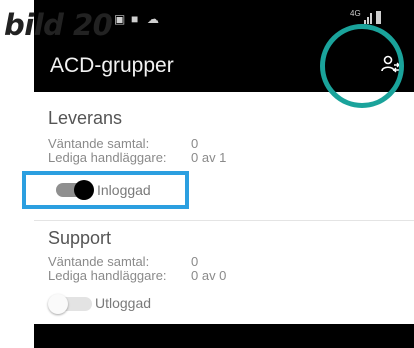 The height and width of the screenshot is (348, 414). I want to click on highlight-ring, so click(362, 66).